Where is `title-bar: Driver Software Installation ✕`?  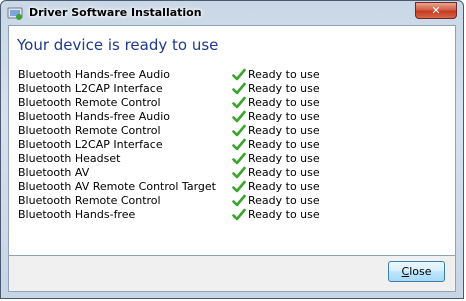
title-bar: Driver Software Installation ✕ is located at coordinates (232, 13).